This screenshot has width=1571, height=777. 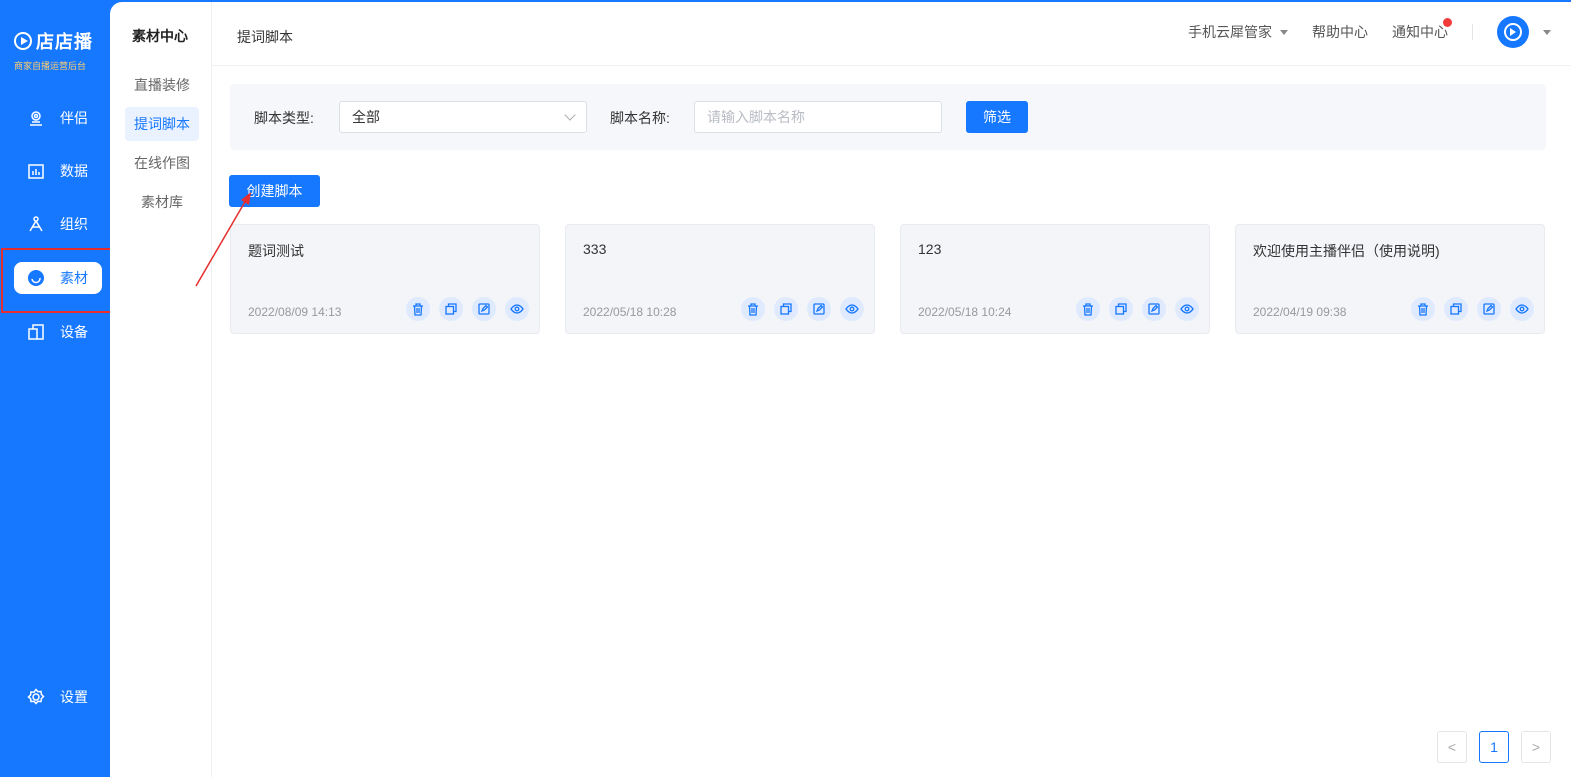 I want to click on script-card: 欢迎使用主播伴侣（使用说明) 2022/04/19 09:38, so click(x=1390, y=279).